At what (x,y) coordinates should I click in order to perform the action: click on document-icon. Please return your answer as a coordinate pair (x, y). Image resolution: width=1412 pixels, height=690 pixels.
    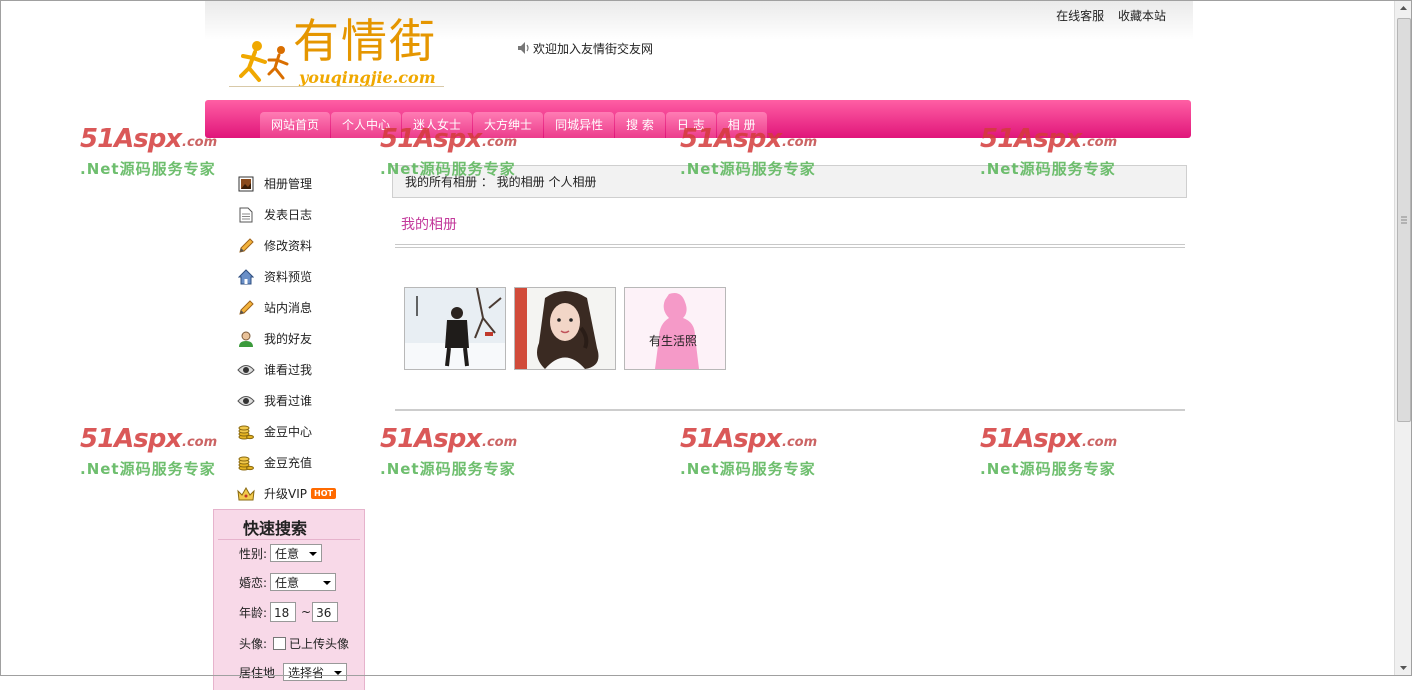
    Looking at the image, I should click on (246, 215).